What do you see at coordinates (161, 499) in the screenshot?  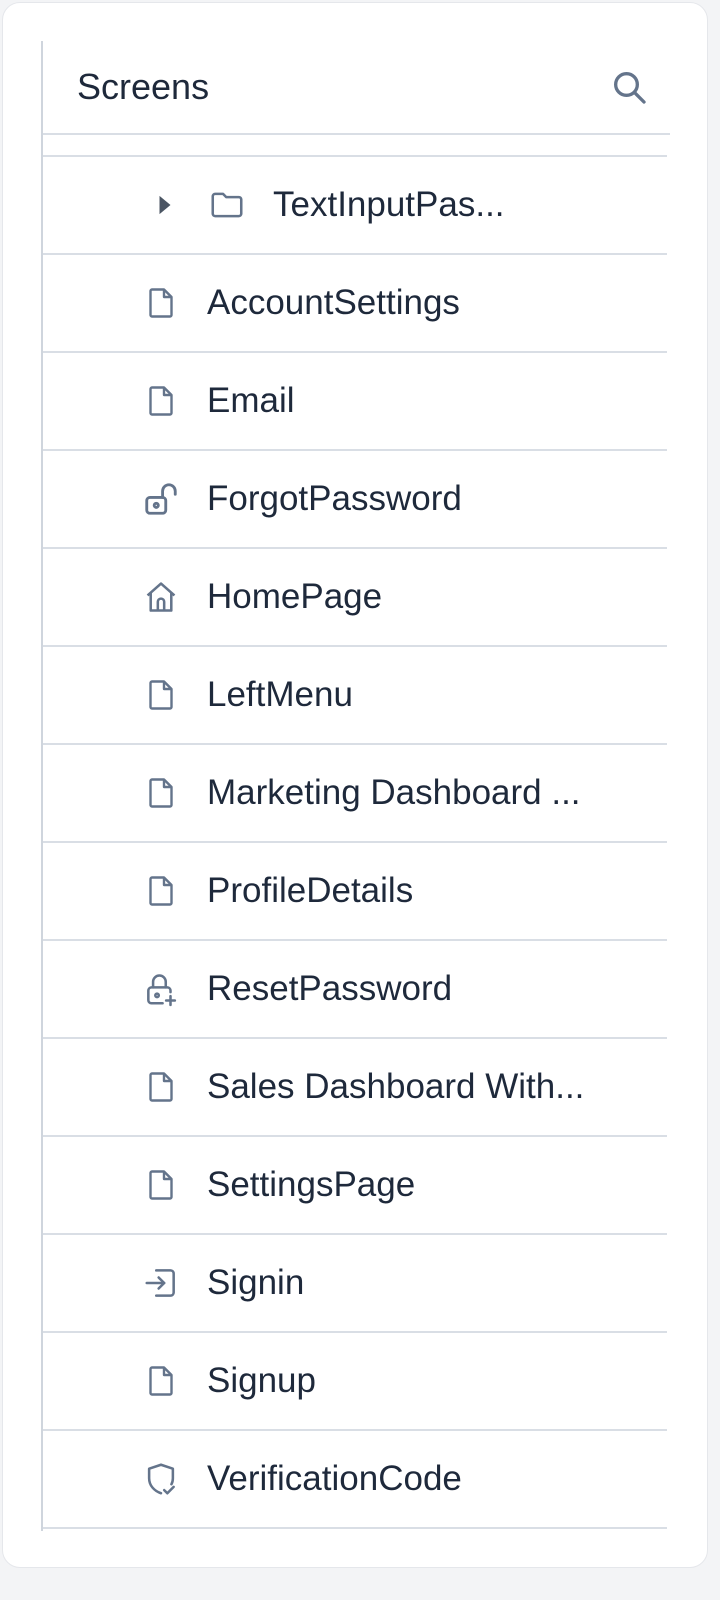 I see `unlock-icon` at bounding box center [161, 499].